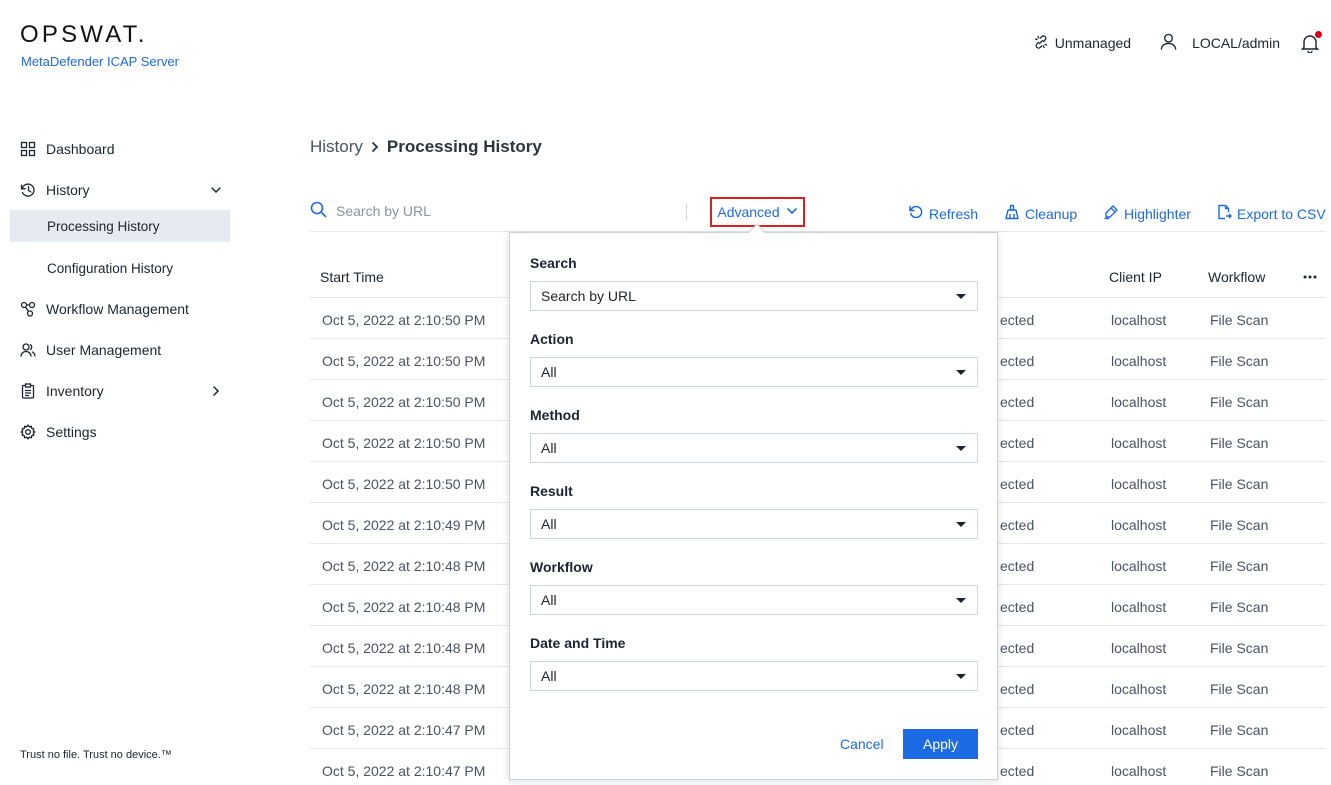 The height and width of the screenshot is (785, 1331). Describe the element at coordinates (940, 744) in the screenshot. I see `apply-button: Apply` at that location.